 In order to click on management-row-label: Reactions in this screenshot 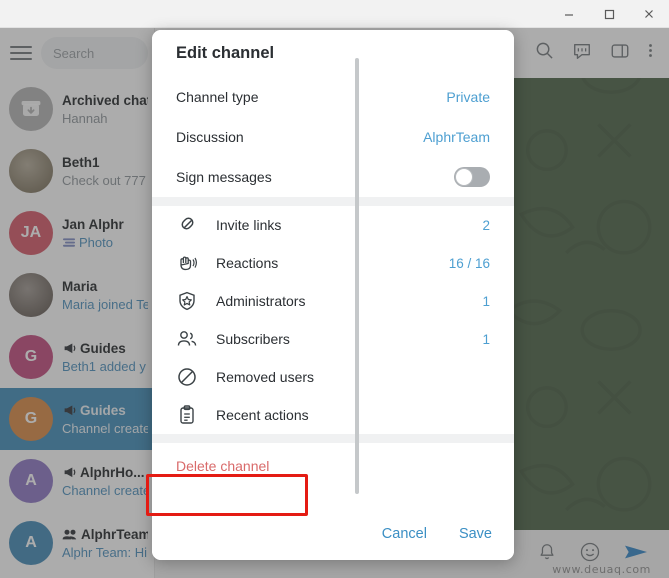, I will do `click(247, 263)`.